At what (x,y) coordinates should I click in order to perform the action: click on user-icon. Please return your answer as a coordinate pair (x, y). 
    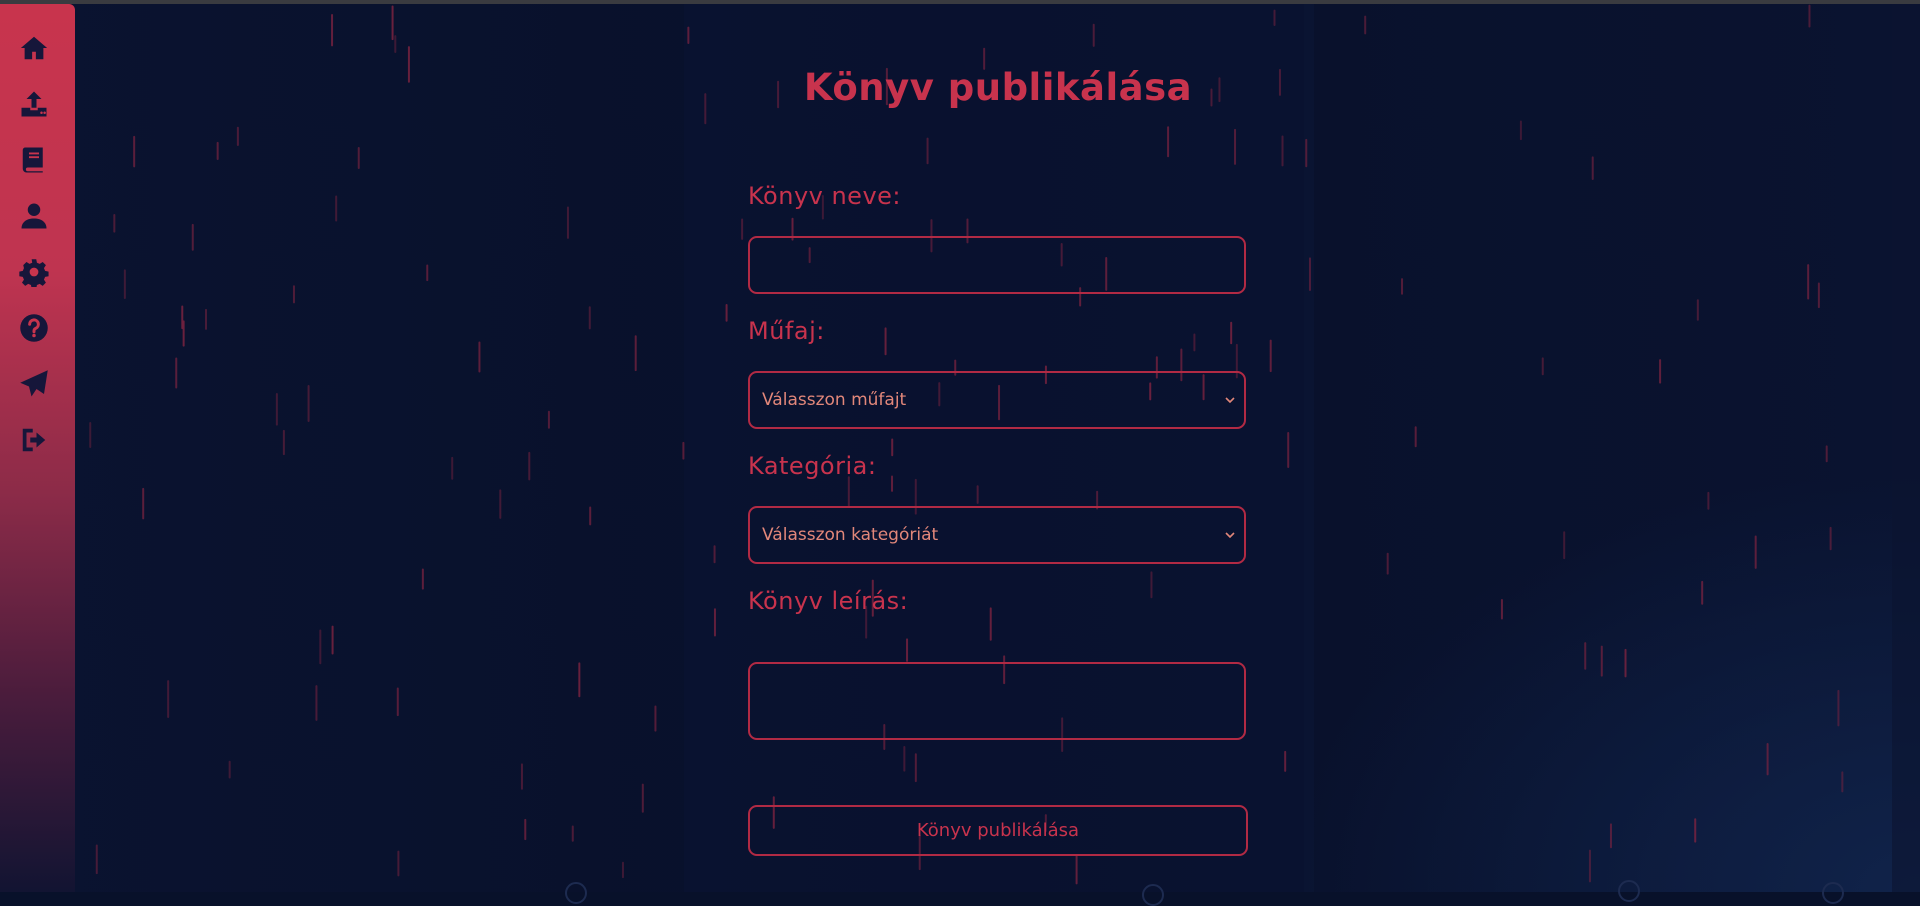
    Looking at the image, I should click on (34, 216).